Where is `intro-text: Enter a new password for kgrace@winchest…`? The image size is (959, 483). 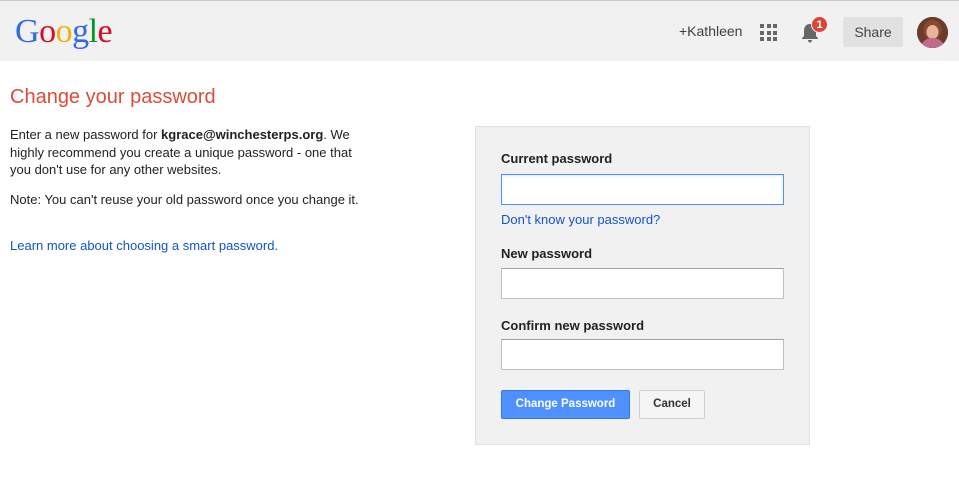 intro-text: Enter a new password for kgrace@winchest… is located at coordinates (185, 152).